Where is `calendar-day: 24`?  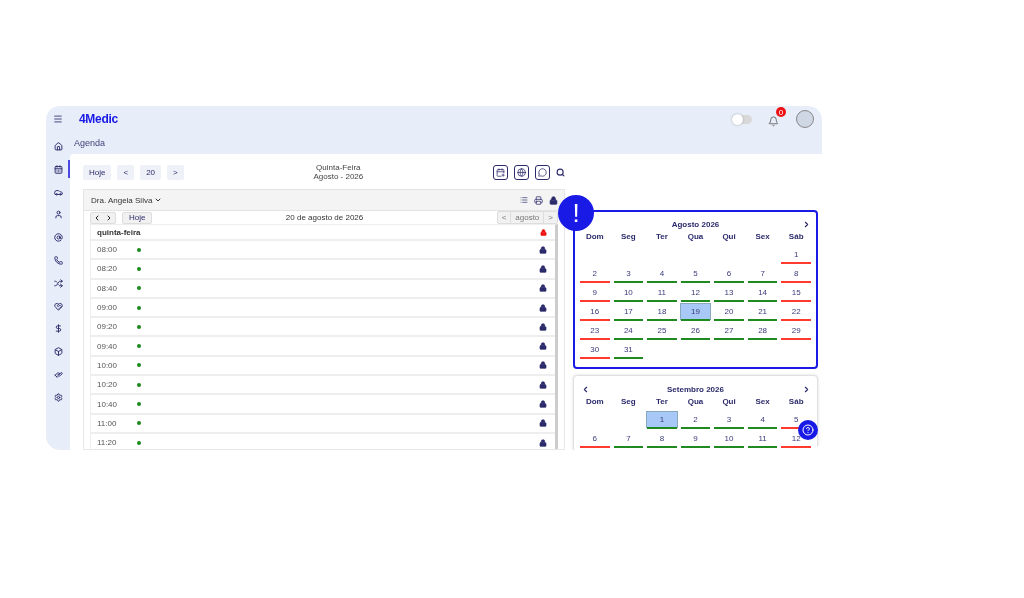 calendar-day: 24 is located at coordinates (628, 330).